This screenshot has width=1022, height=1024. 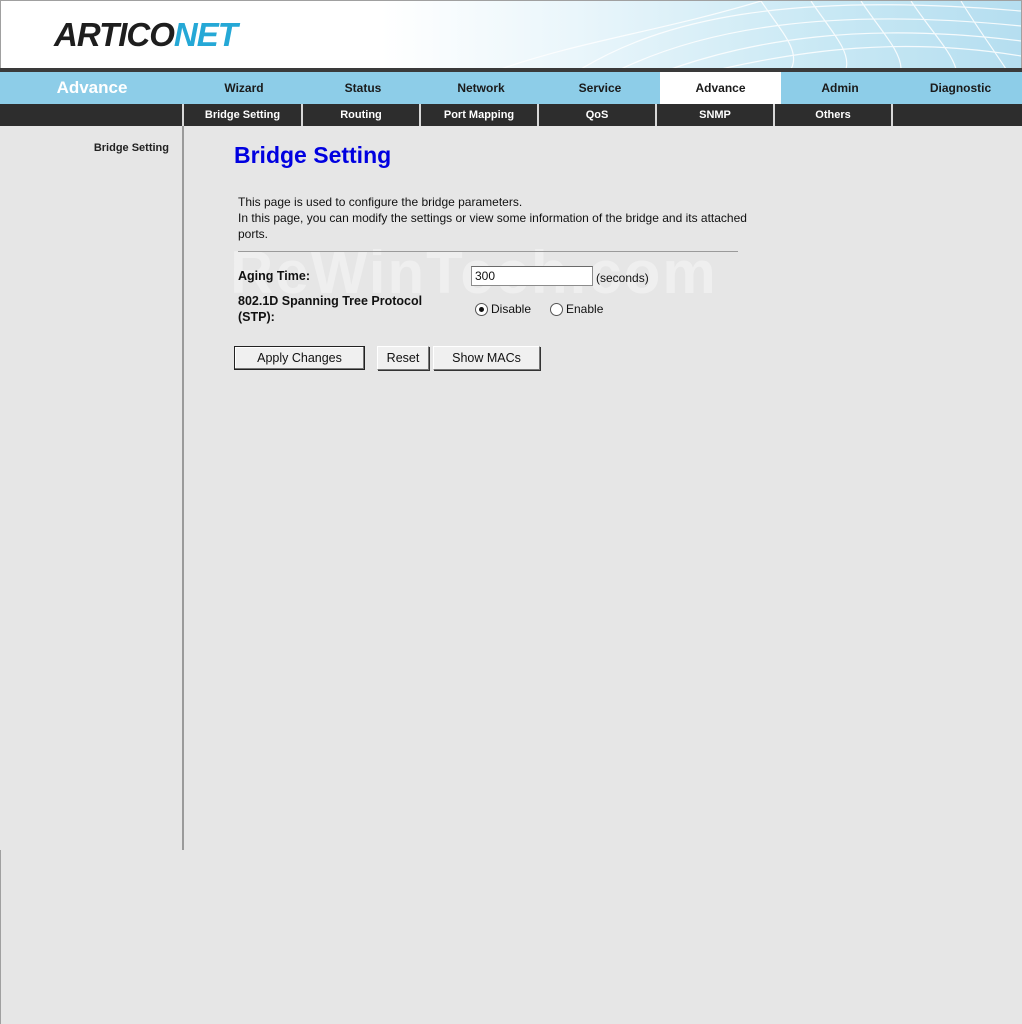 I want to click on logo-part1: ARTICO, so click(x=114, y=34).